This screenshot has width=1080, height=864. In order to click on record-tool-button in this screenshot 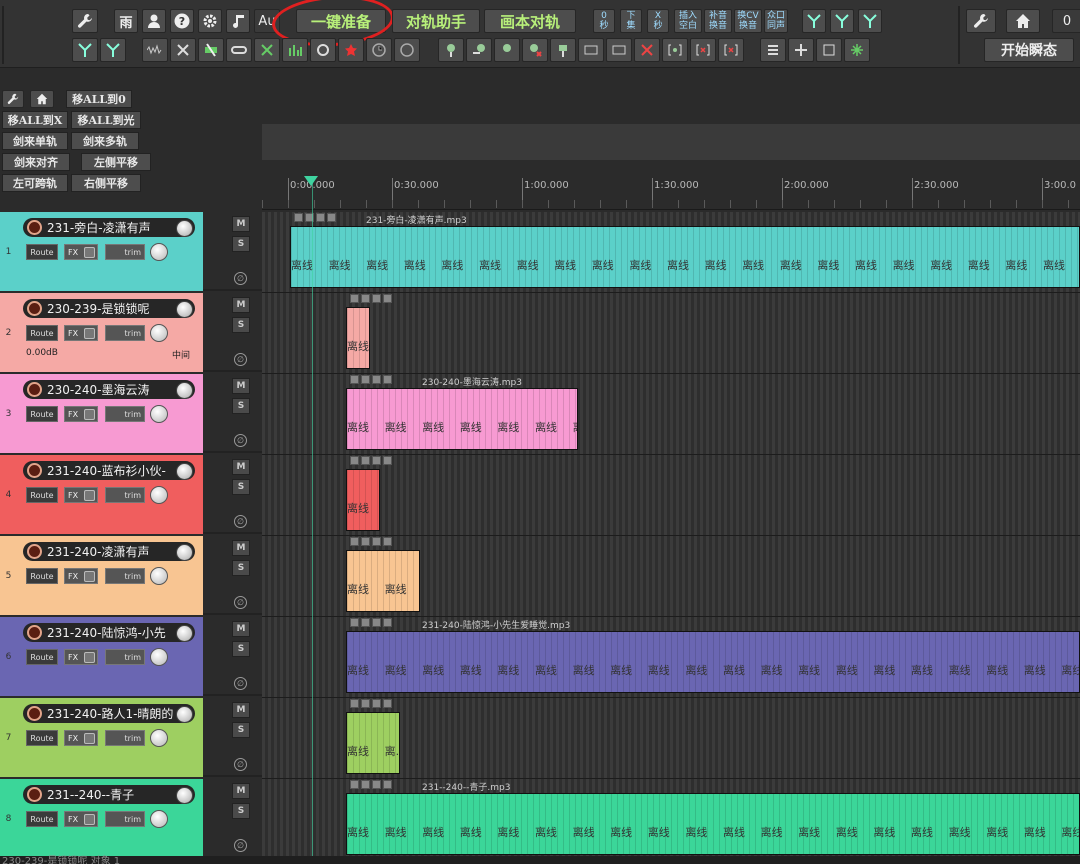, I will do `click(323, 50)`.